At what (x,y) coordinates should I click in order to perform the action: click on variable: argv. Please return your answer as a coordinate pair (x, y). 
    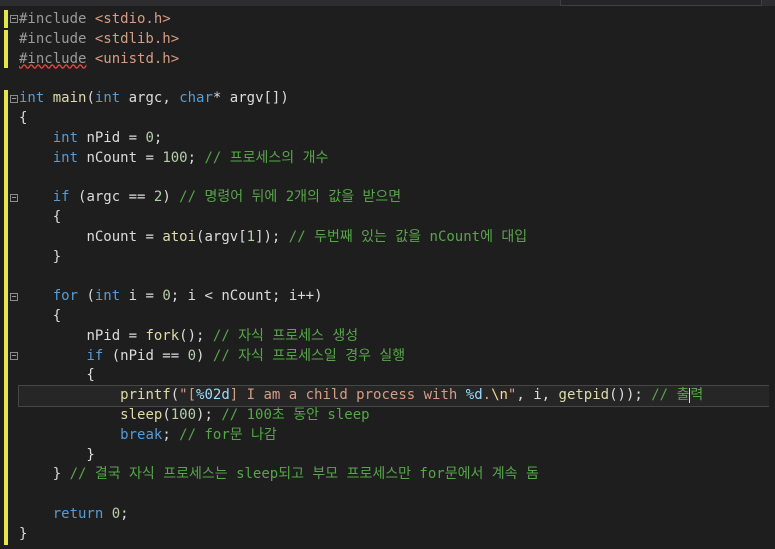
    Looking at the image, I should click on (221, 236).